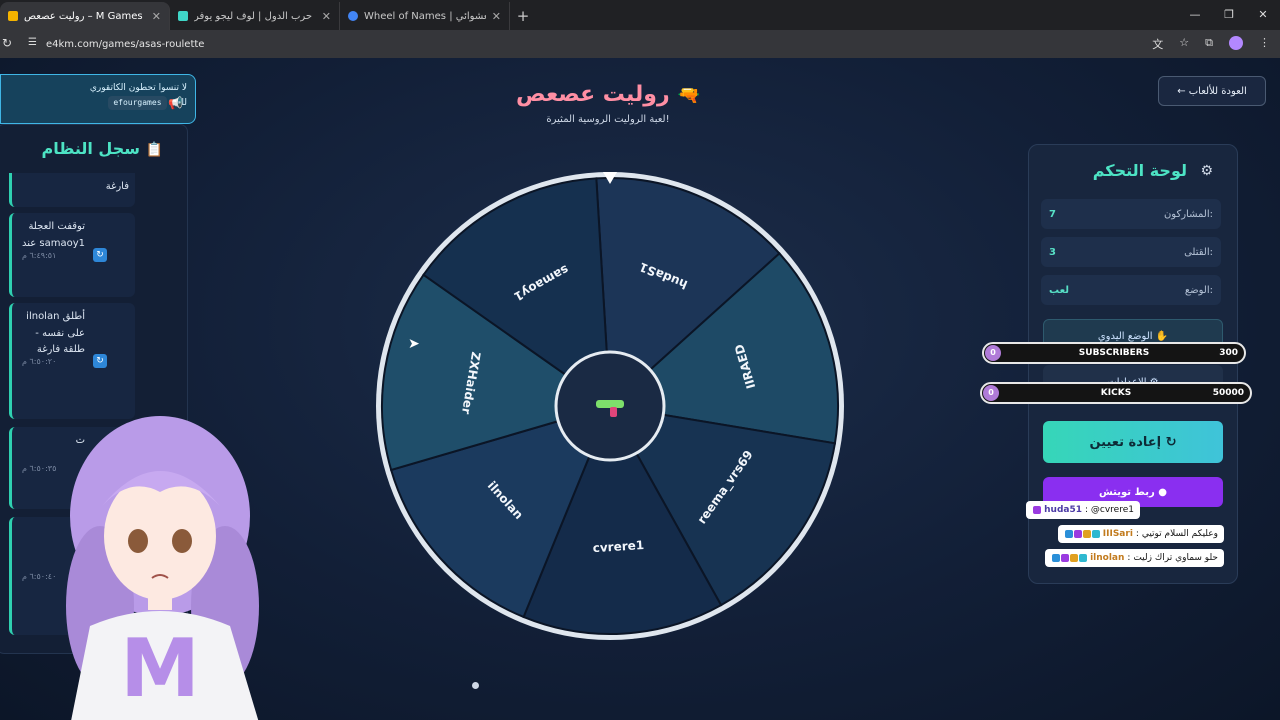  I want to click on water-gun-handle-icon, so click(613, 412).